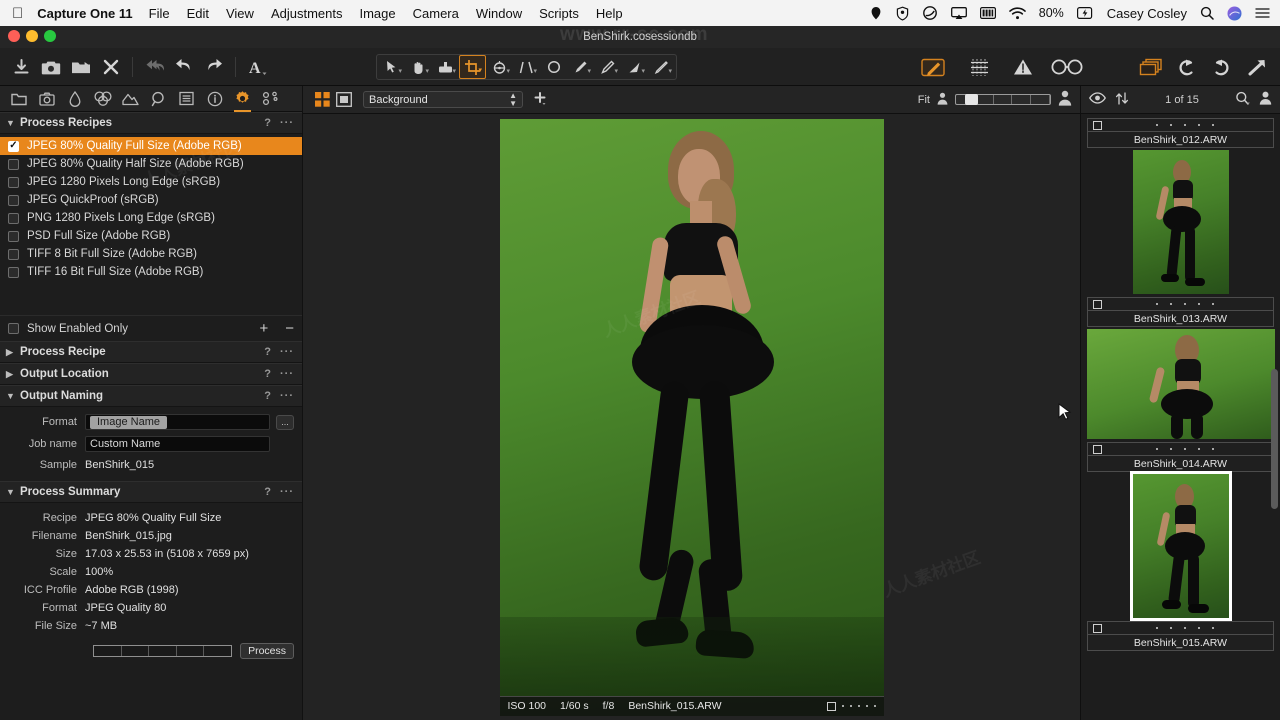  Describe the element at coordinates (307, 13) in the screenshot. I see `menu-adjustments: Adjustments` at that location.